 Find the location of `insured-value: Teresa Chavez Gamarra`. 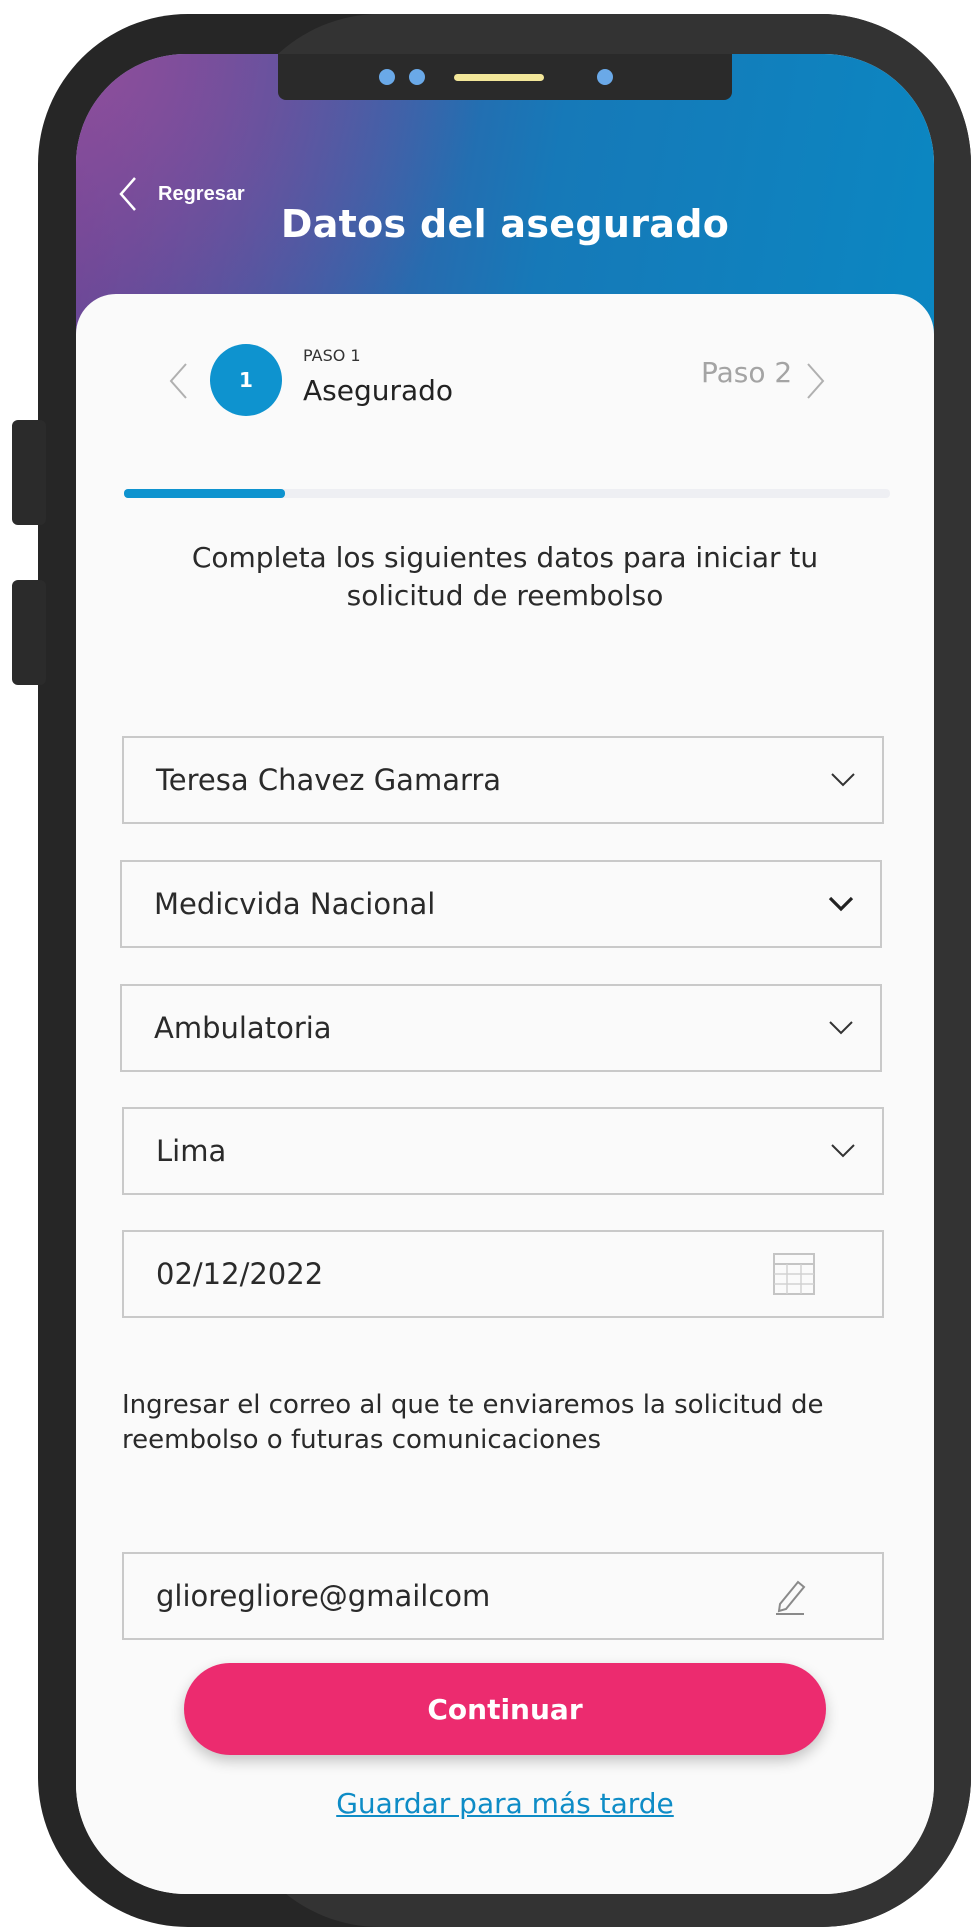

insured-value: Teresa Chavez Gamarra is located at coordinates (329, 780).